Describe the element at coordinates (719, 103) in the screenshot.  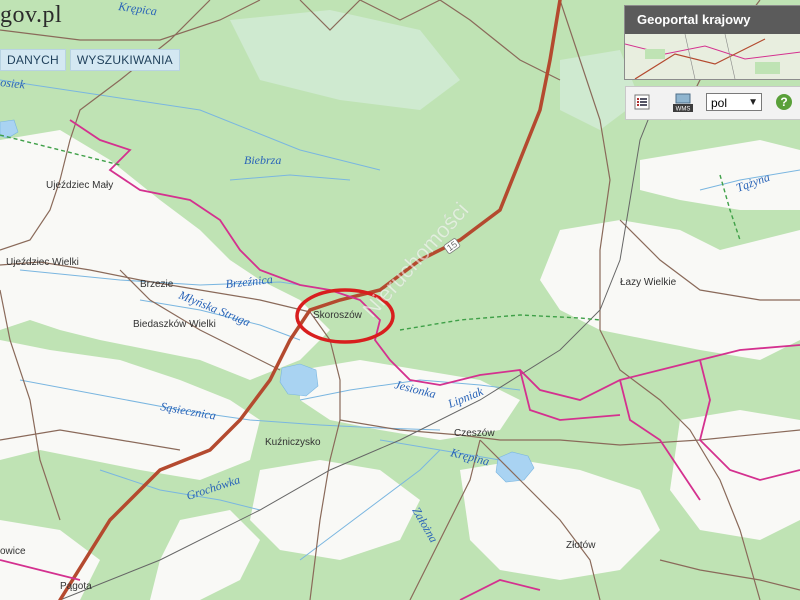
I see `language-value: pol` at that location.